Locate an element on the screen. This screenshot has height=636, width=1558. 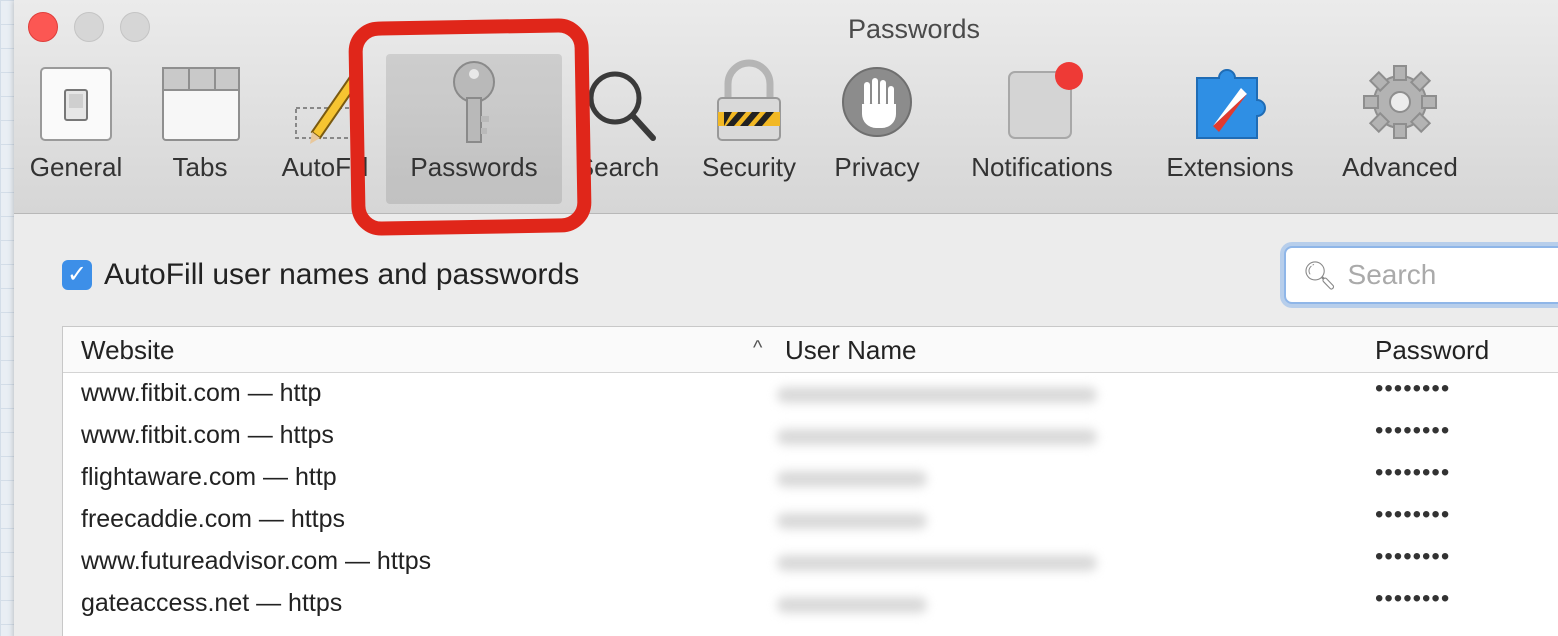
toolbar-label: Notifications is located at coordinates (1042, 167).